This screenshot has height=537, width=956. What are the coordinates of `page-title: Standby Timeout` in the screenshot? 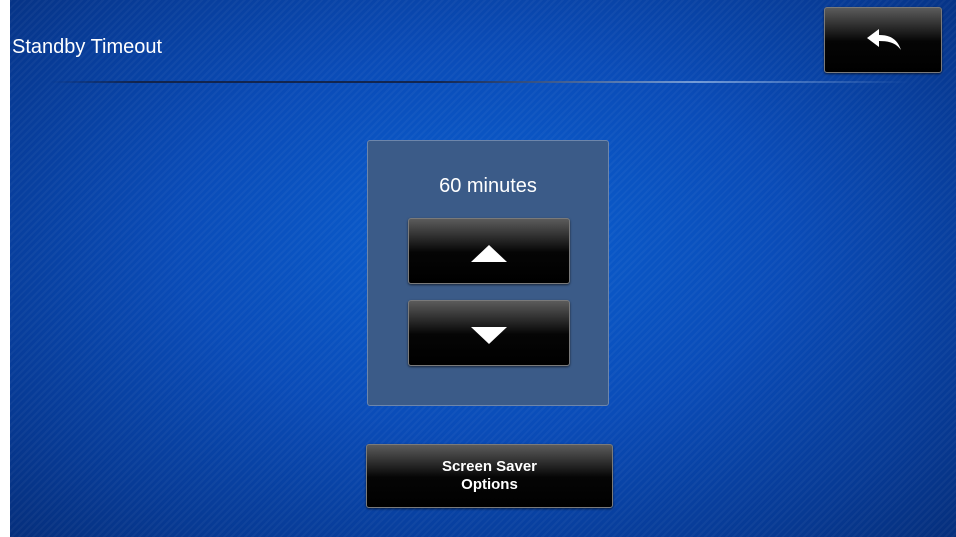 It's located at (87, 47).